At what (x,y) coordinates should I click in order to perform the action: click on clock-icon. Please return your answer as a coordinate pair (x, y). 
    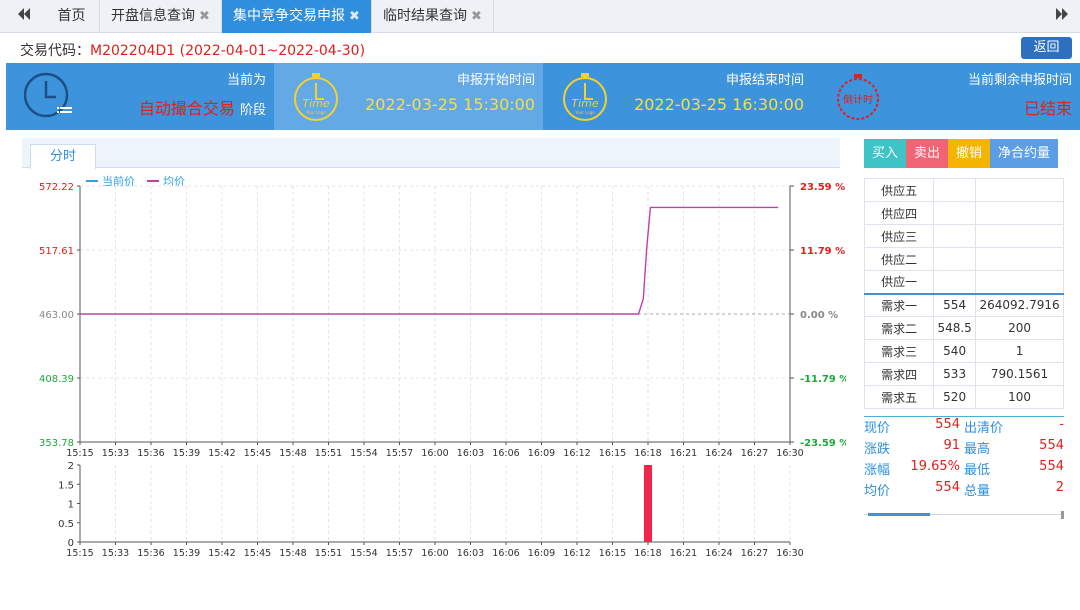
    Looking at the image, I should click on (47, 95).